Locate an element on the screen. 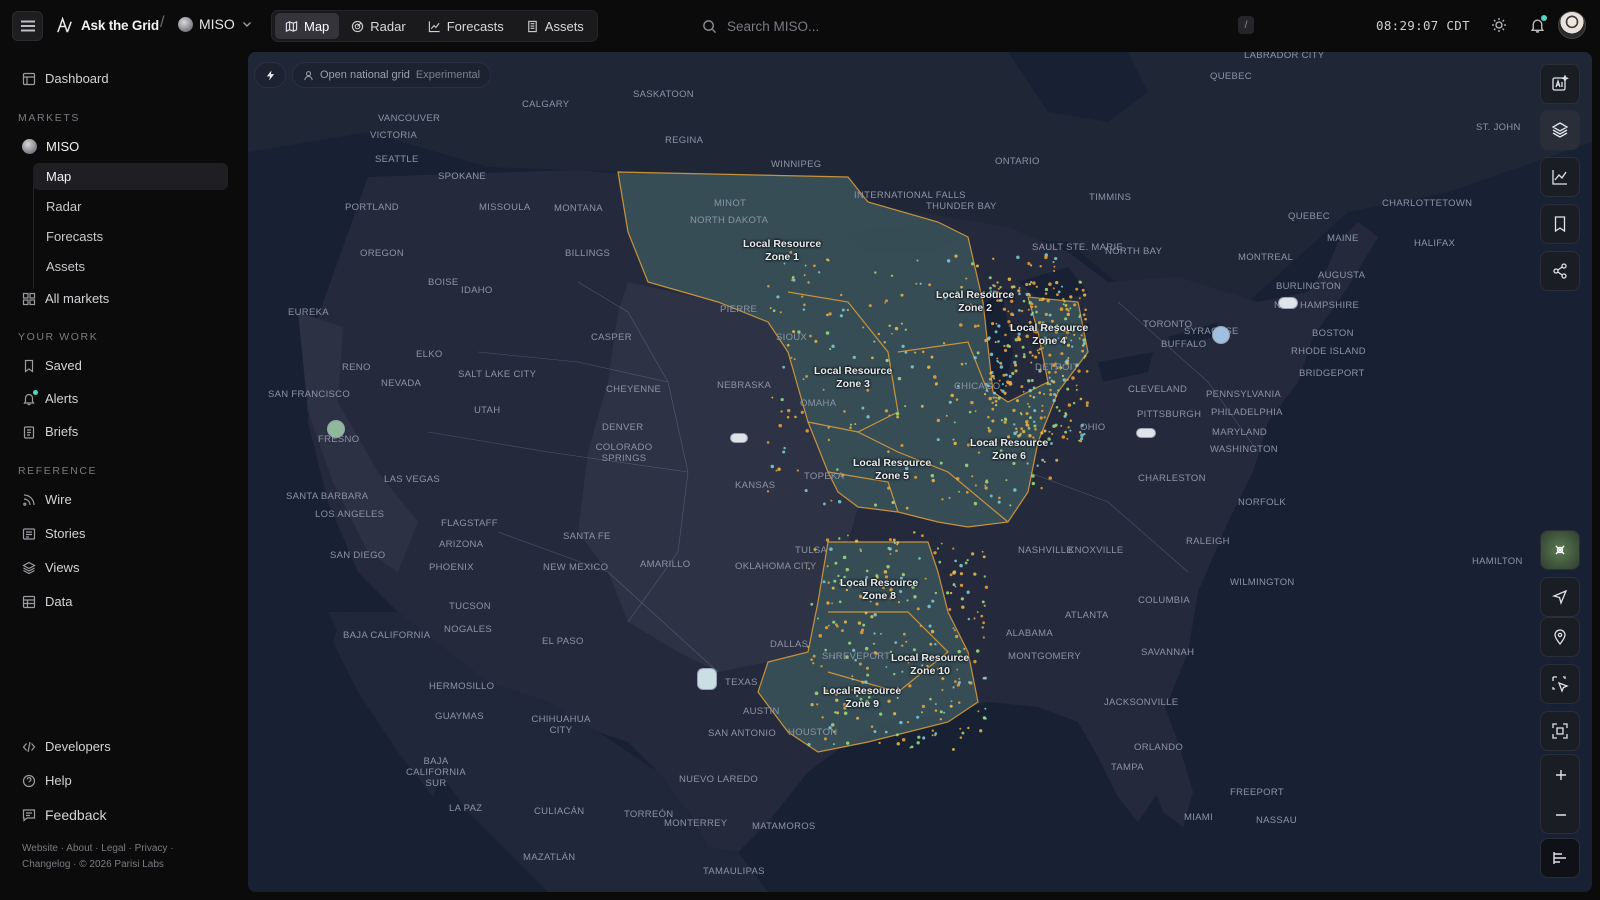 Image resolution: width=1600 pixels, height=900 pixels. share-button is located at coordinates (1560, 271).